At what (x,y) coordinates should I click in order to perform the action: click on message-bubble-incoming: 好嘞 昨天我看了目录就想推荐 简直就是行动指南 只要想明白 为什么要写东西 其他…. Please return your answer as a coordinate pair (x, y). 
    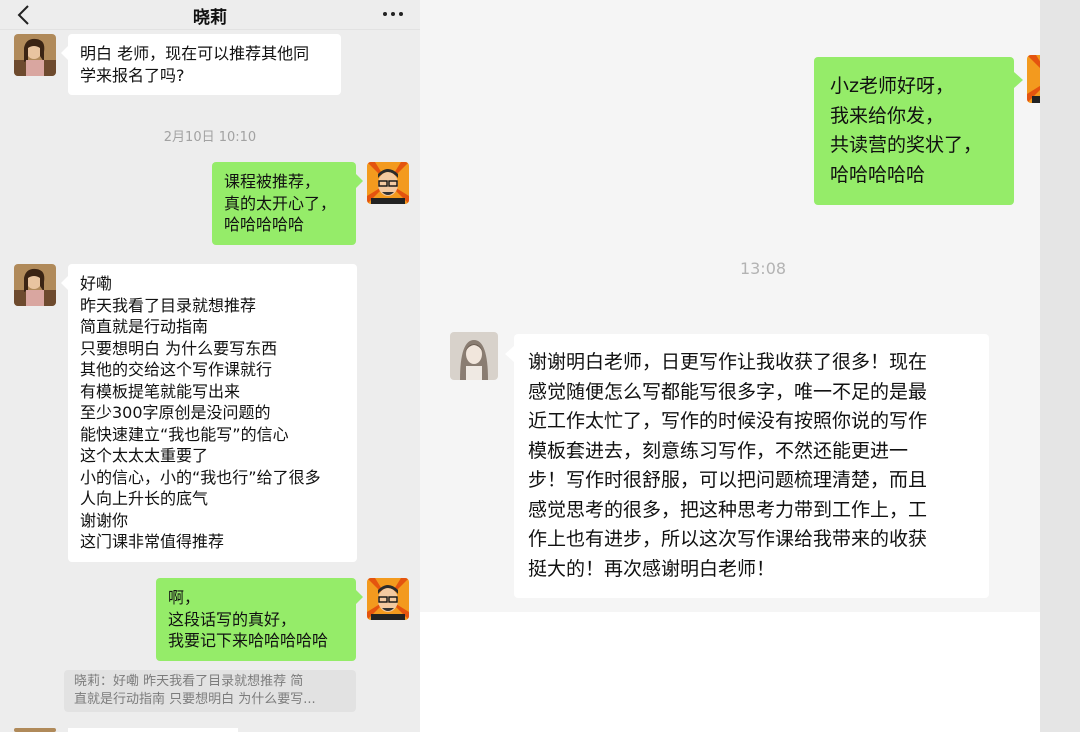
    Looking at the image, I should click on (212, 413).